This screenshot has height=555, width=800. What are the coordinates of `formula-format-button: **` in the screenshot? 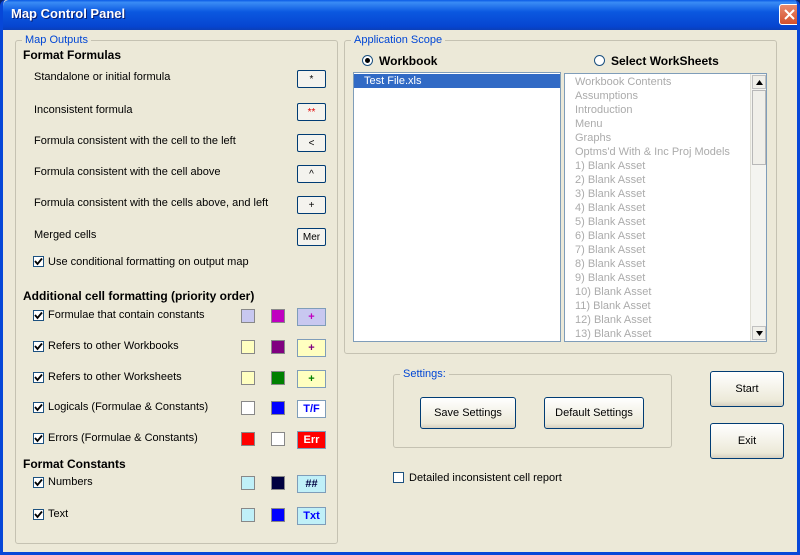 It's located at (311, 112).